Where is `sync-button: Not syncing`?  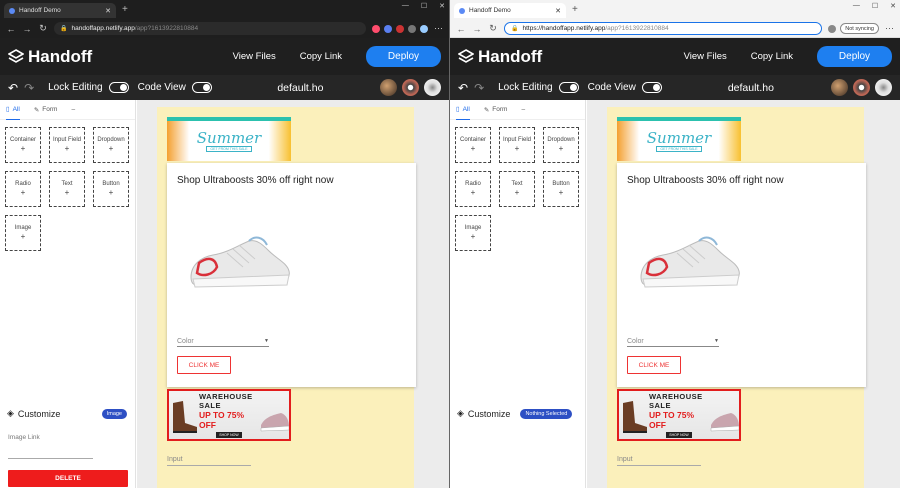
sync-button: Not syncing is located at coordinates (859, 28).